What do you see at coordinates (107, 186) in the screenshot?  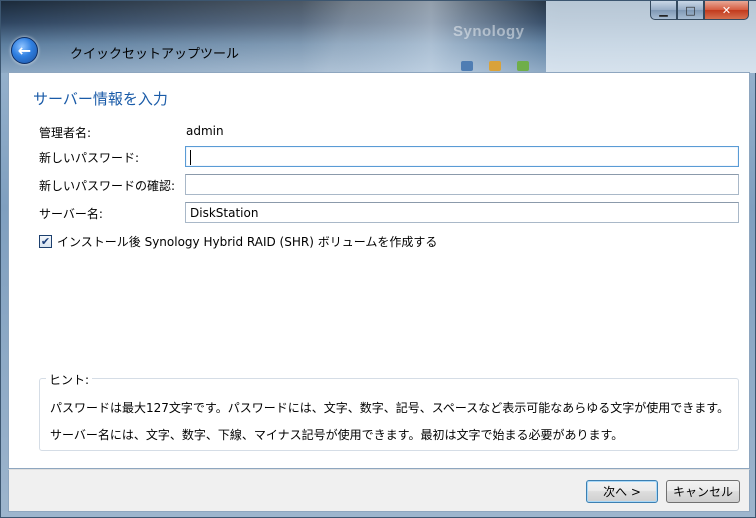 I see `confirm-password-label: 新しいパスワードの確認:` at bounding box center [107, 186].